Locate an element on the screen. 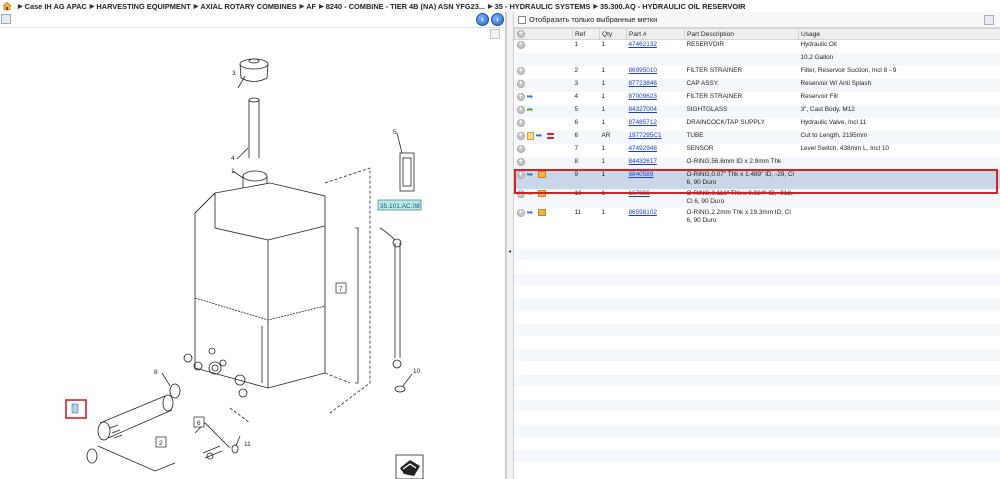 Image resolution: width=1000 pixels, height=479 pixels. table-row: + ➥ 6 AR 1977295C1 TUBE Cut to Length, 2195mm is located at coordinates (757, 137).